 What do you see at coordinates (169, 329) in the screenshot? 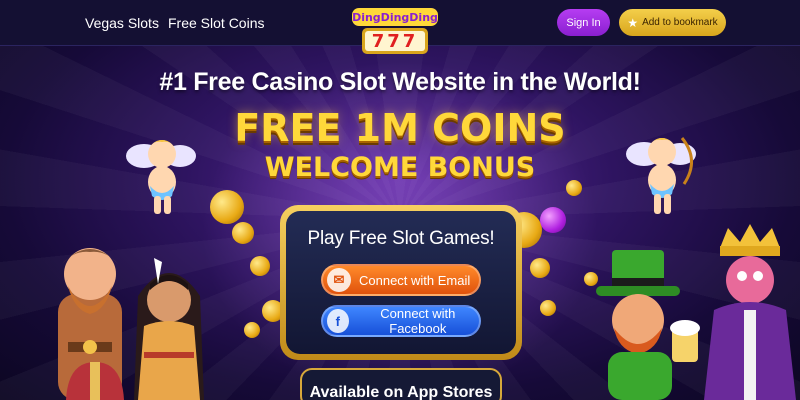
I see `native-girl-character-illustration` at bounding box center [169, 329].